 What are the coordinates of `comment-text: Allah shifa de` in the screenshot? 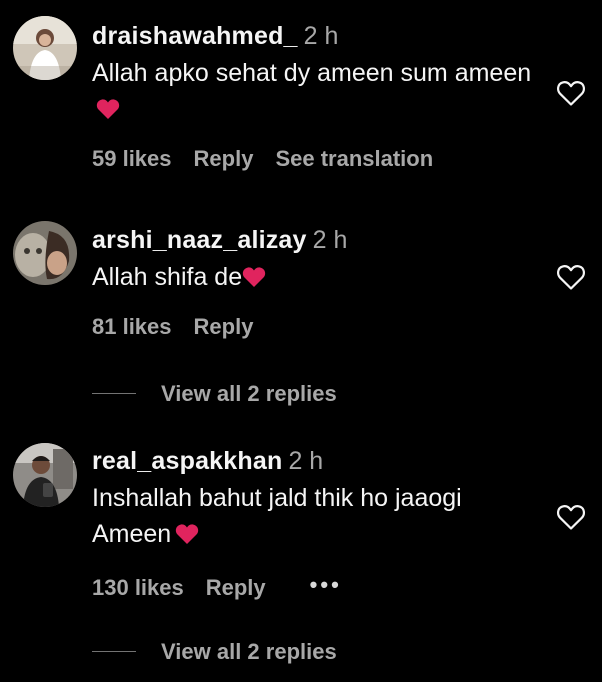 It's located at (312, 278).